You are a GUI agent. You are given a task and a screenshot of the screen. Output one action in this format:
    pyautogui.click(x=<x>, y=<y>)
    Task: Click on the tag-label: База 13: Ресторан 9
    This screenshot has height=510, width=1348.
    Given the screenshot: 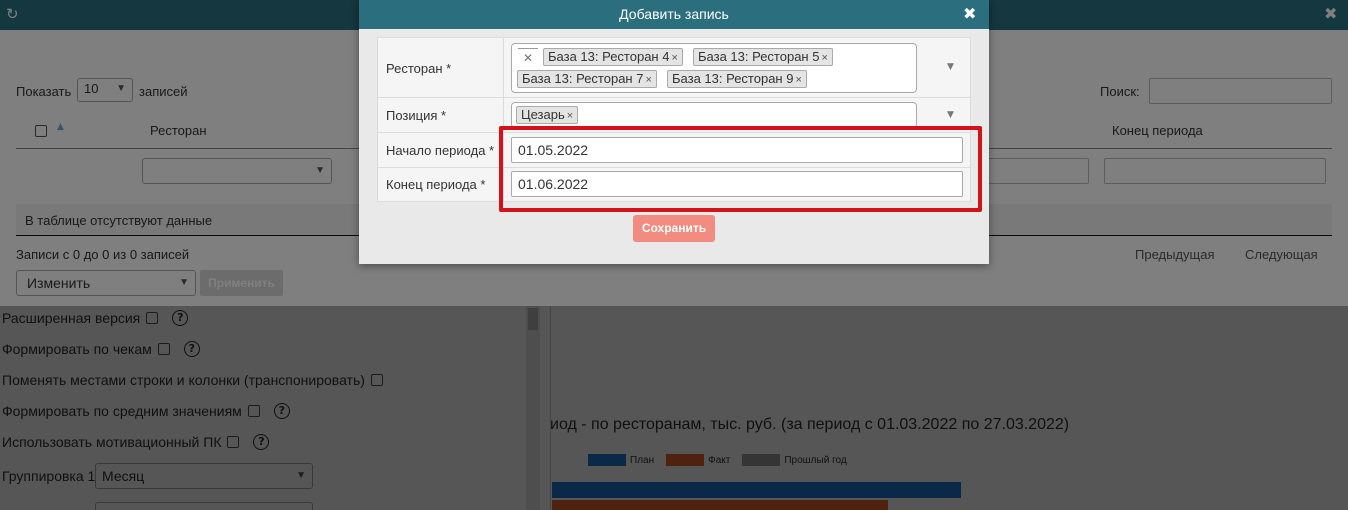 What is the action you would take?
    pyautogui.click(x=733, y=78)
    